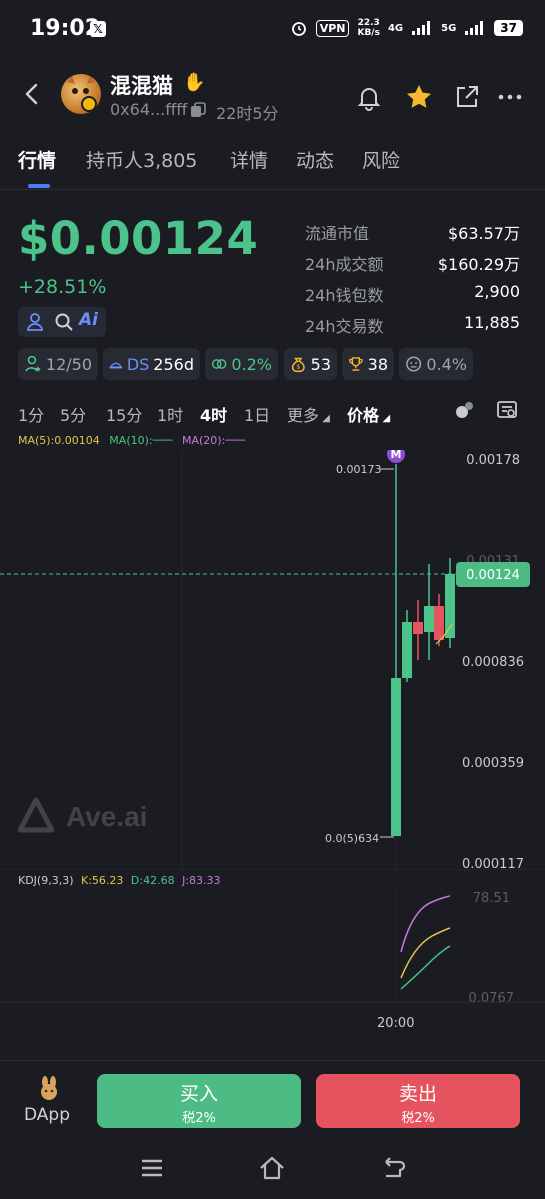 The image size is (545, 1199). I want to click on kdj-legend: KDJ(9,3,3) K:56.23 D:42.68 J:83.33, so click(119, 880).